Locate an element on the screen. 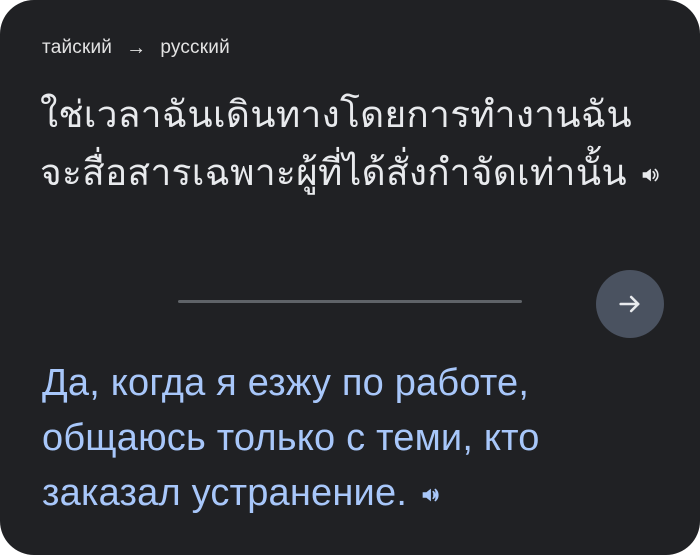 The width and height of the screenshot is (700, 555). language-pair: тайский → русский is located at coordinates (136, 48).